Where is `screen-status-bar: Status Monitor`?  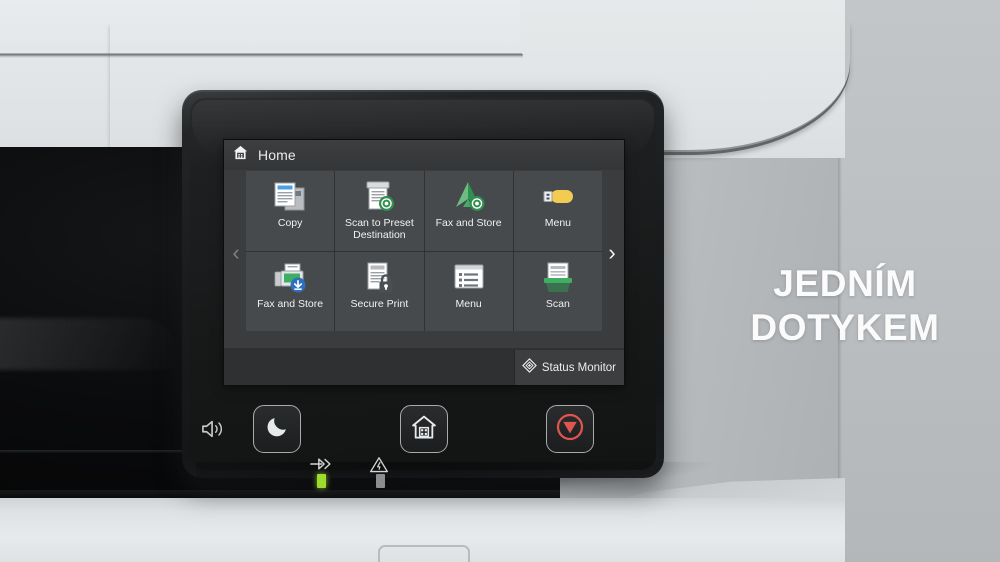 screen-status-bar: Status Monitor is located at coordinates (424, 367).